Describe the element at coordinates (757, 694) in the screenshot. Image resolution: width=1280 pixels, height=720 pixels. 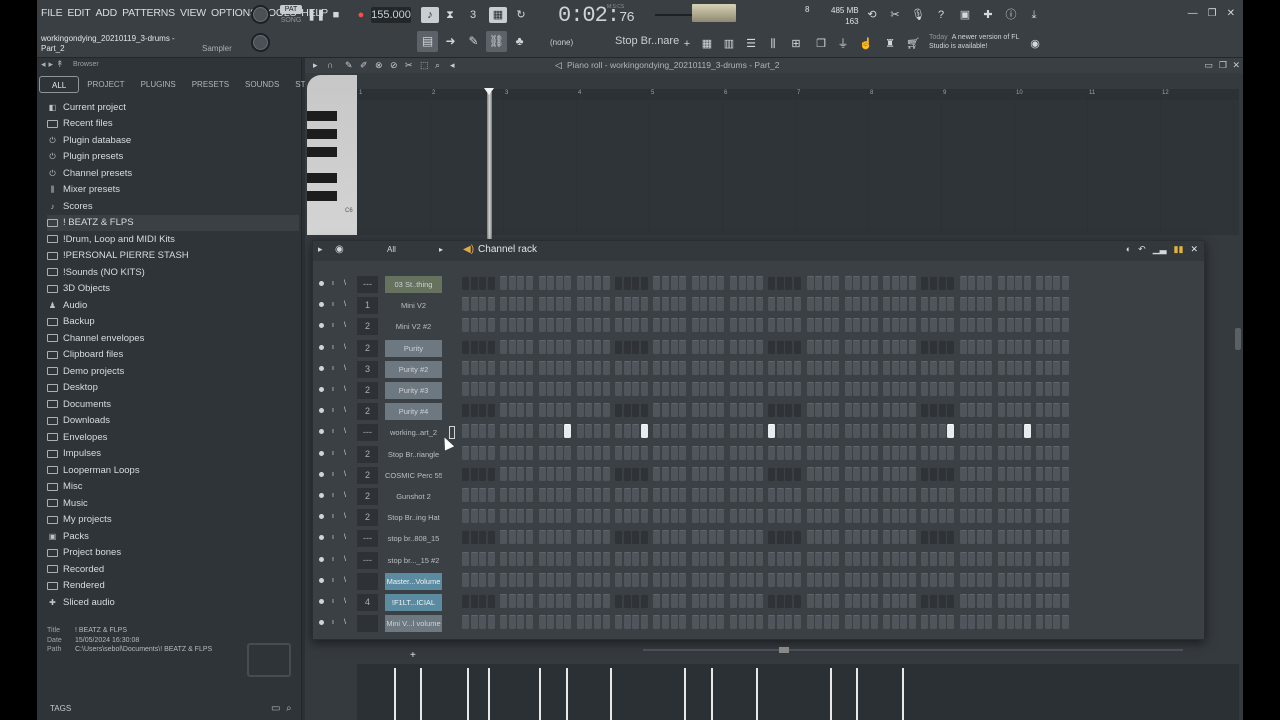
I see `velocity-bar` at that location.